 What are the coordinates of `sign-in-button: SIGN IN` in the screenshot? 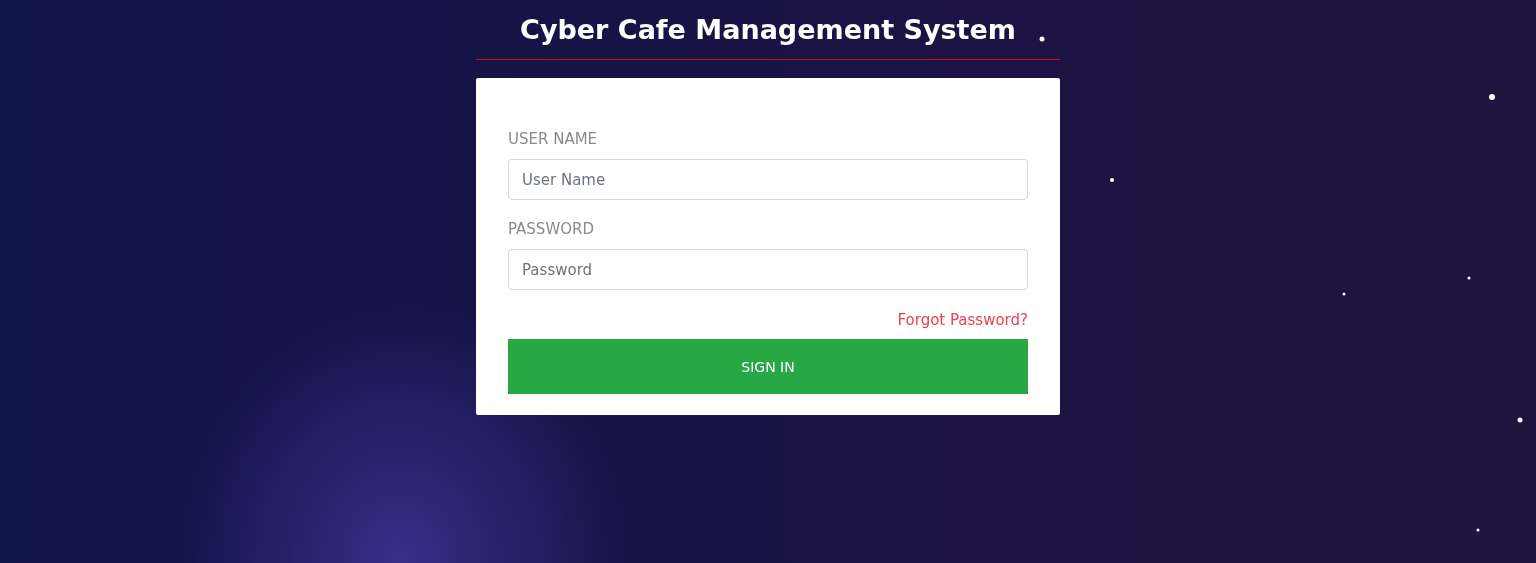 It's located at (768, 366).